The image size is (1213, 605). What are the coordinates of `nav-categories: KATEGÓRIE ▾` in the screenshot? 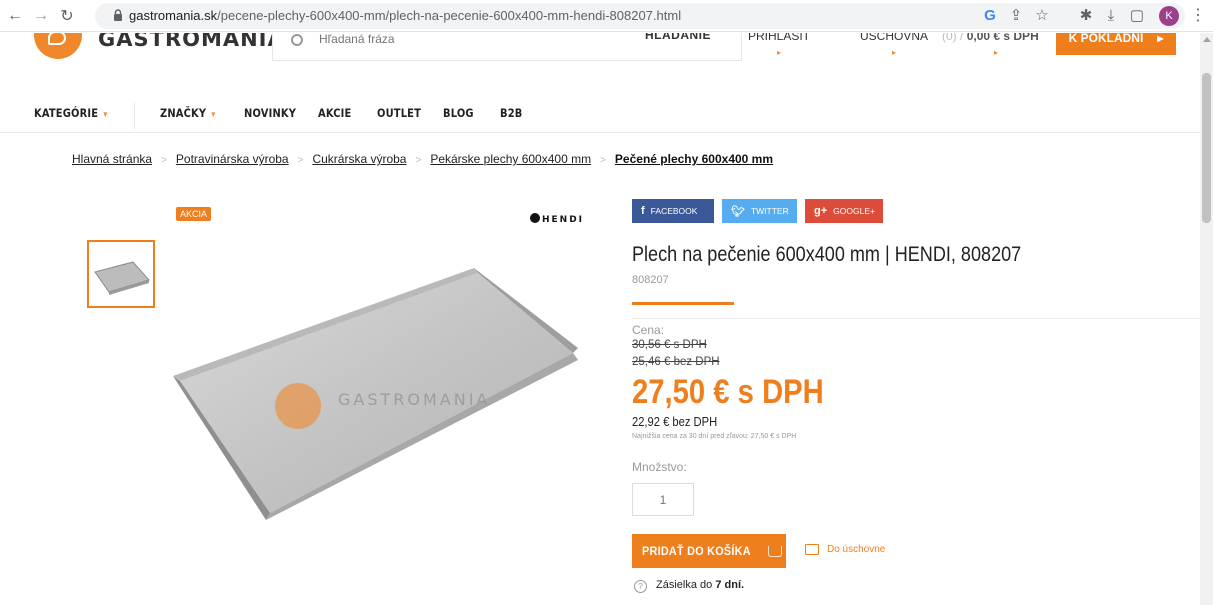 It's located at (70, 113).